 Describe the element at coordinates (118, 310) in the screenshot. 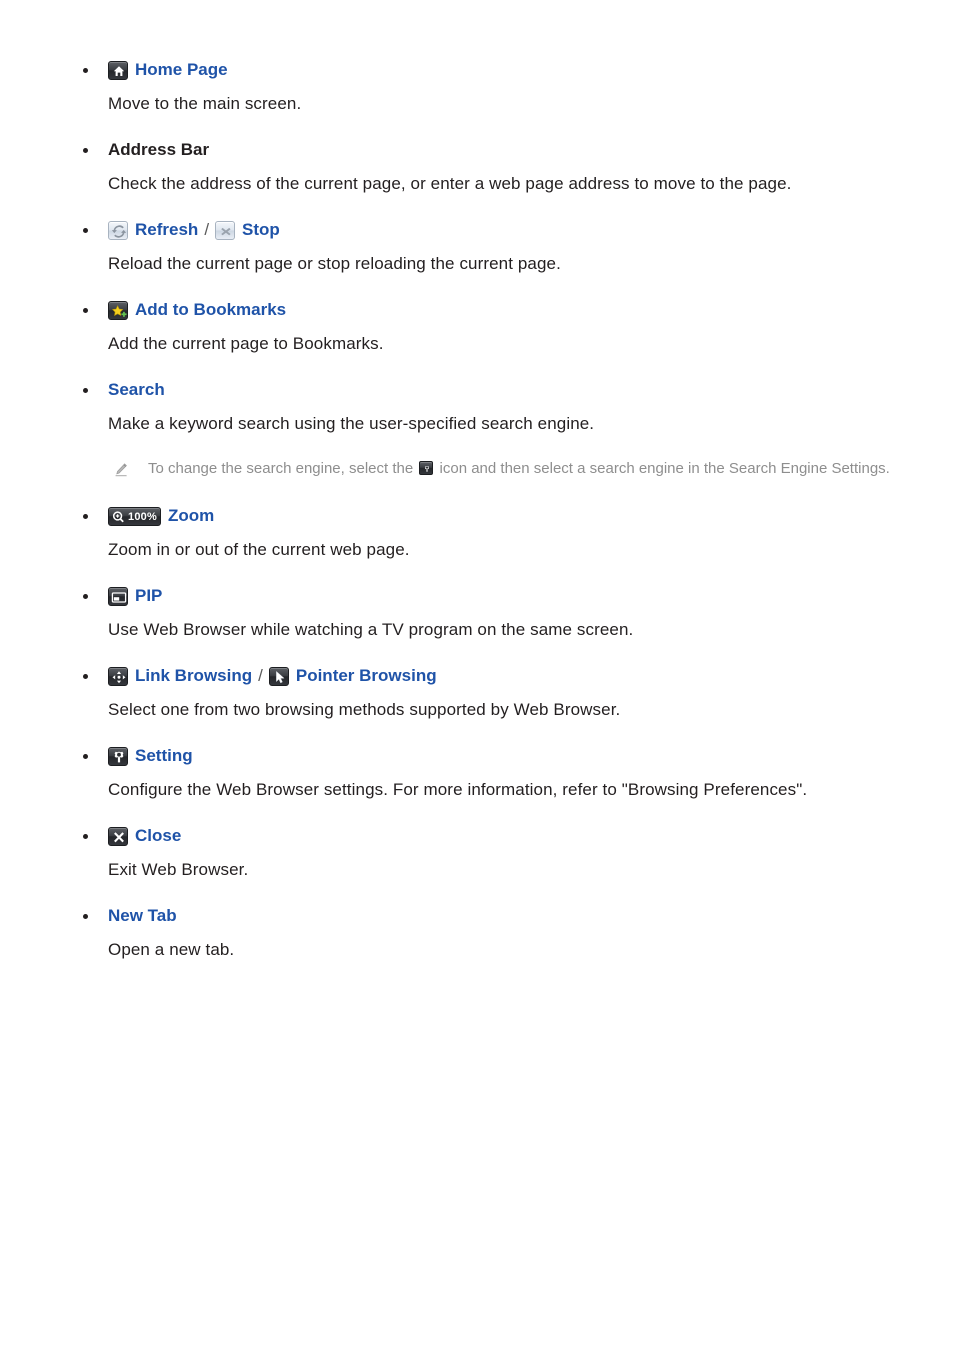

I see `add-bookmark-star-icon` at that location.